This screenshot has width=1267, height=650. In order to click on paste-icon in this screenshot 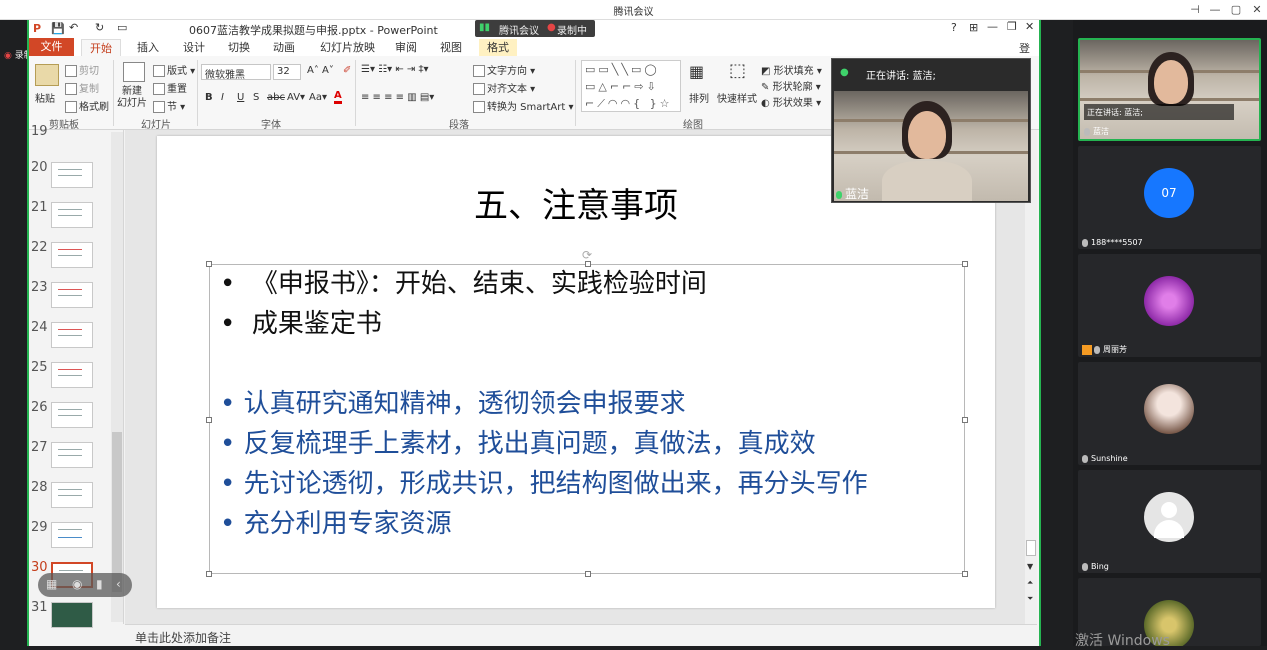, I will do `click(47, 75)`.